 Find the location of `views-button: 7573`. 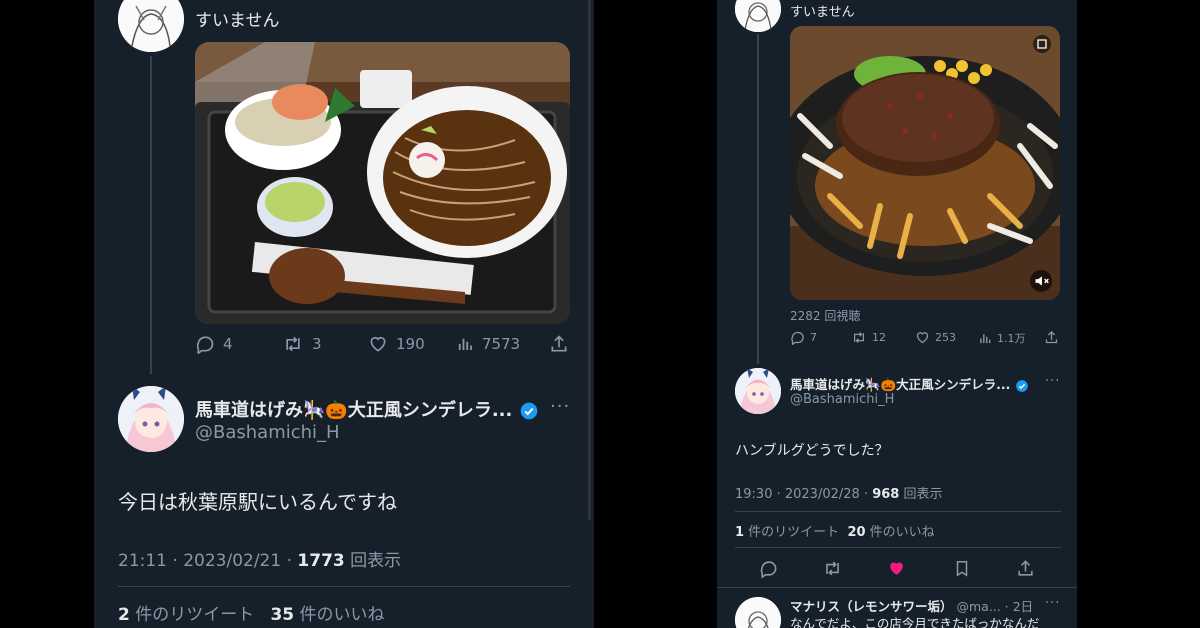

views-button: 7573 is located at coordinates (488, 344).